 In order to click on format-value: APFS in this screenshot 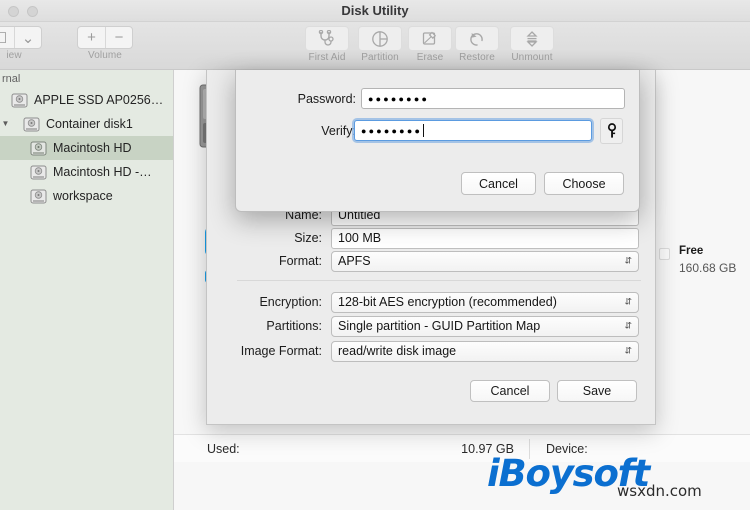, I will do `click(354, 261)`.